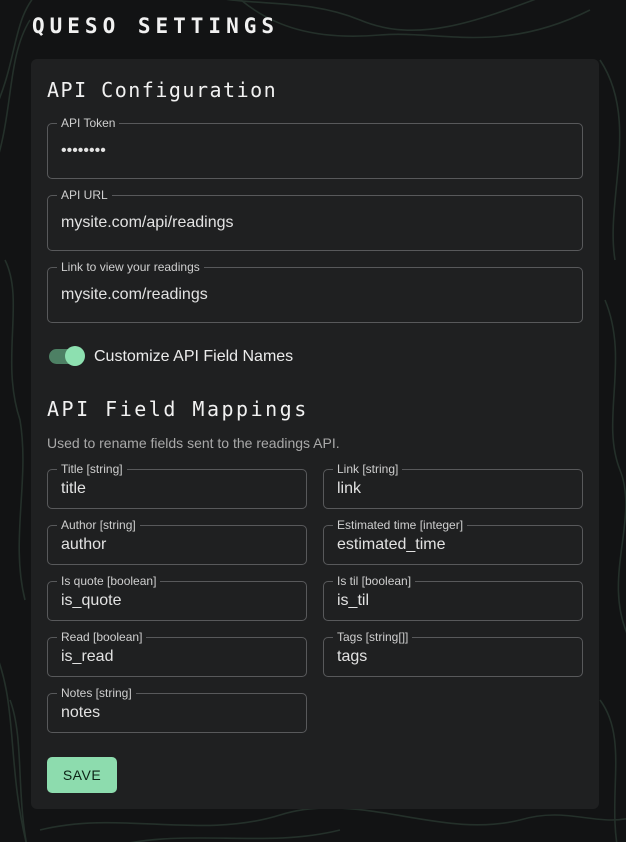 Image resolution: width=626 pixels, height=842 pixels. Describe the element at coordinates (373, 637) in the screenshot. I see `mapping-tags-label: Tags [string[]]` at that location.